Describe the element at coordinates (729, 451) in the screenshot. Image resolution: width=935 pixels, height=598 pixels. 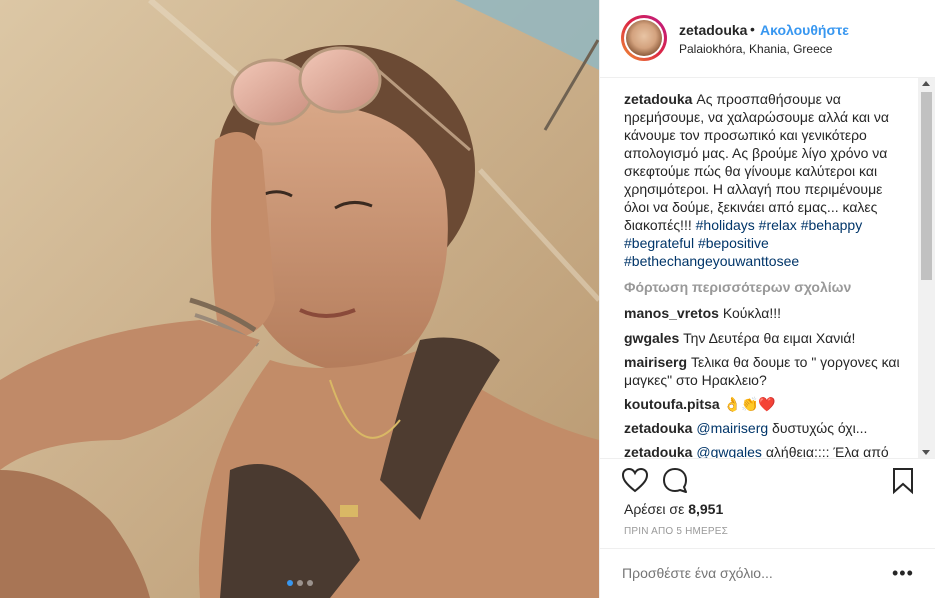
I see `comment-mention: @gwgales` at that location.